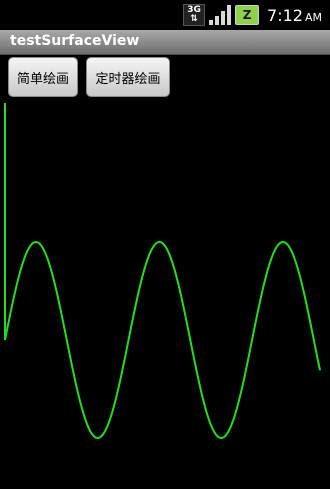  I want to click on title-bar: testSurfaceView, so click(165, 42).